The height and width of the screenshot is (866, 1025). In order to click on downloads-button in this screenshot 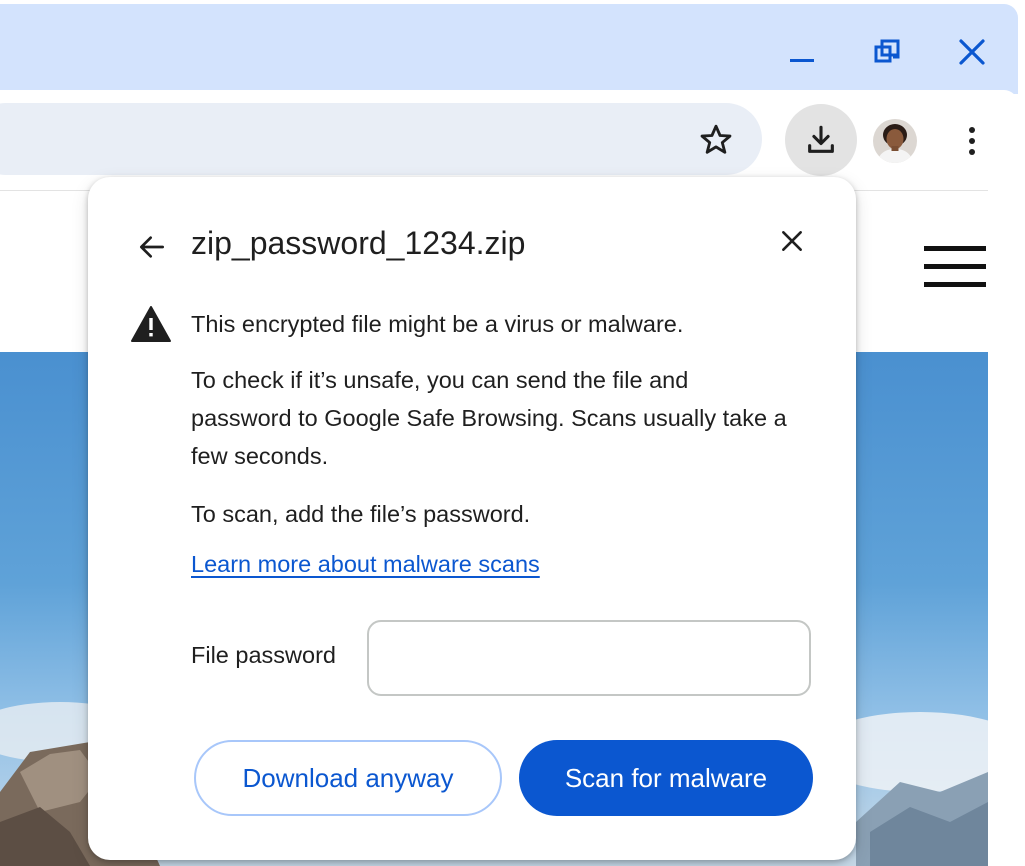, I will do `click(821, 140)`.